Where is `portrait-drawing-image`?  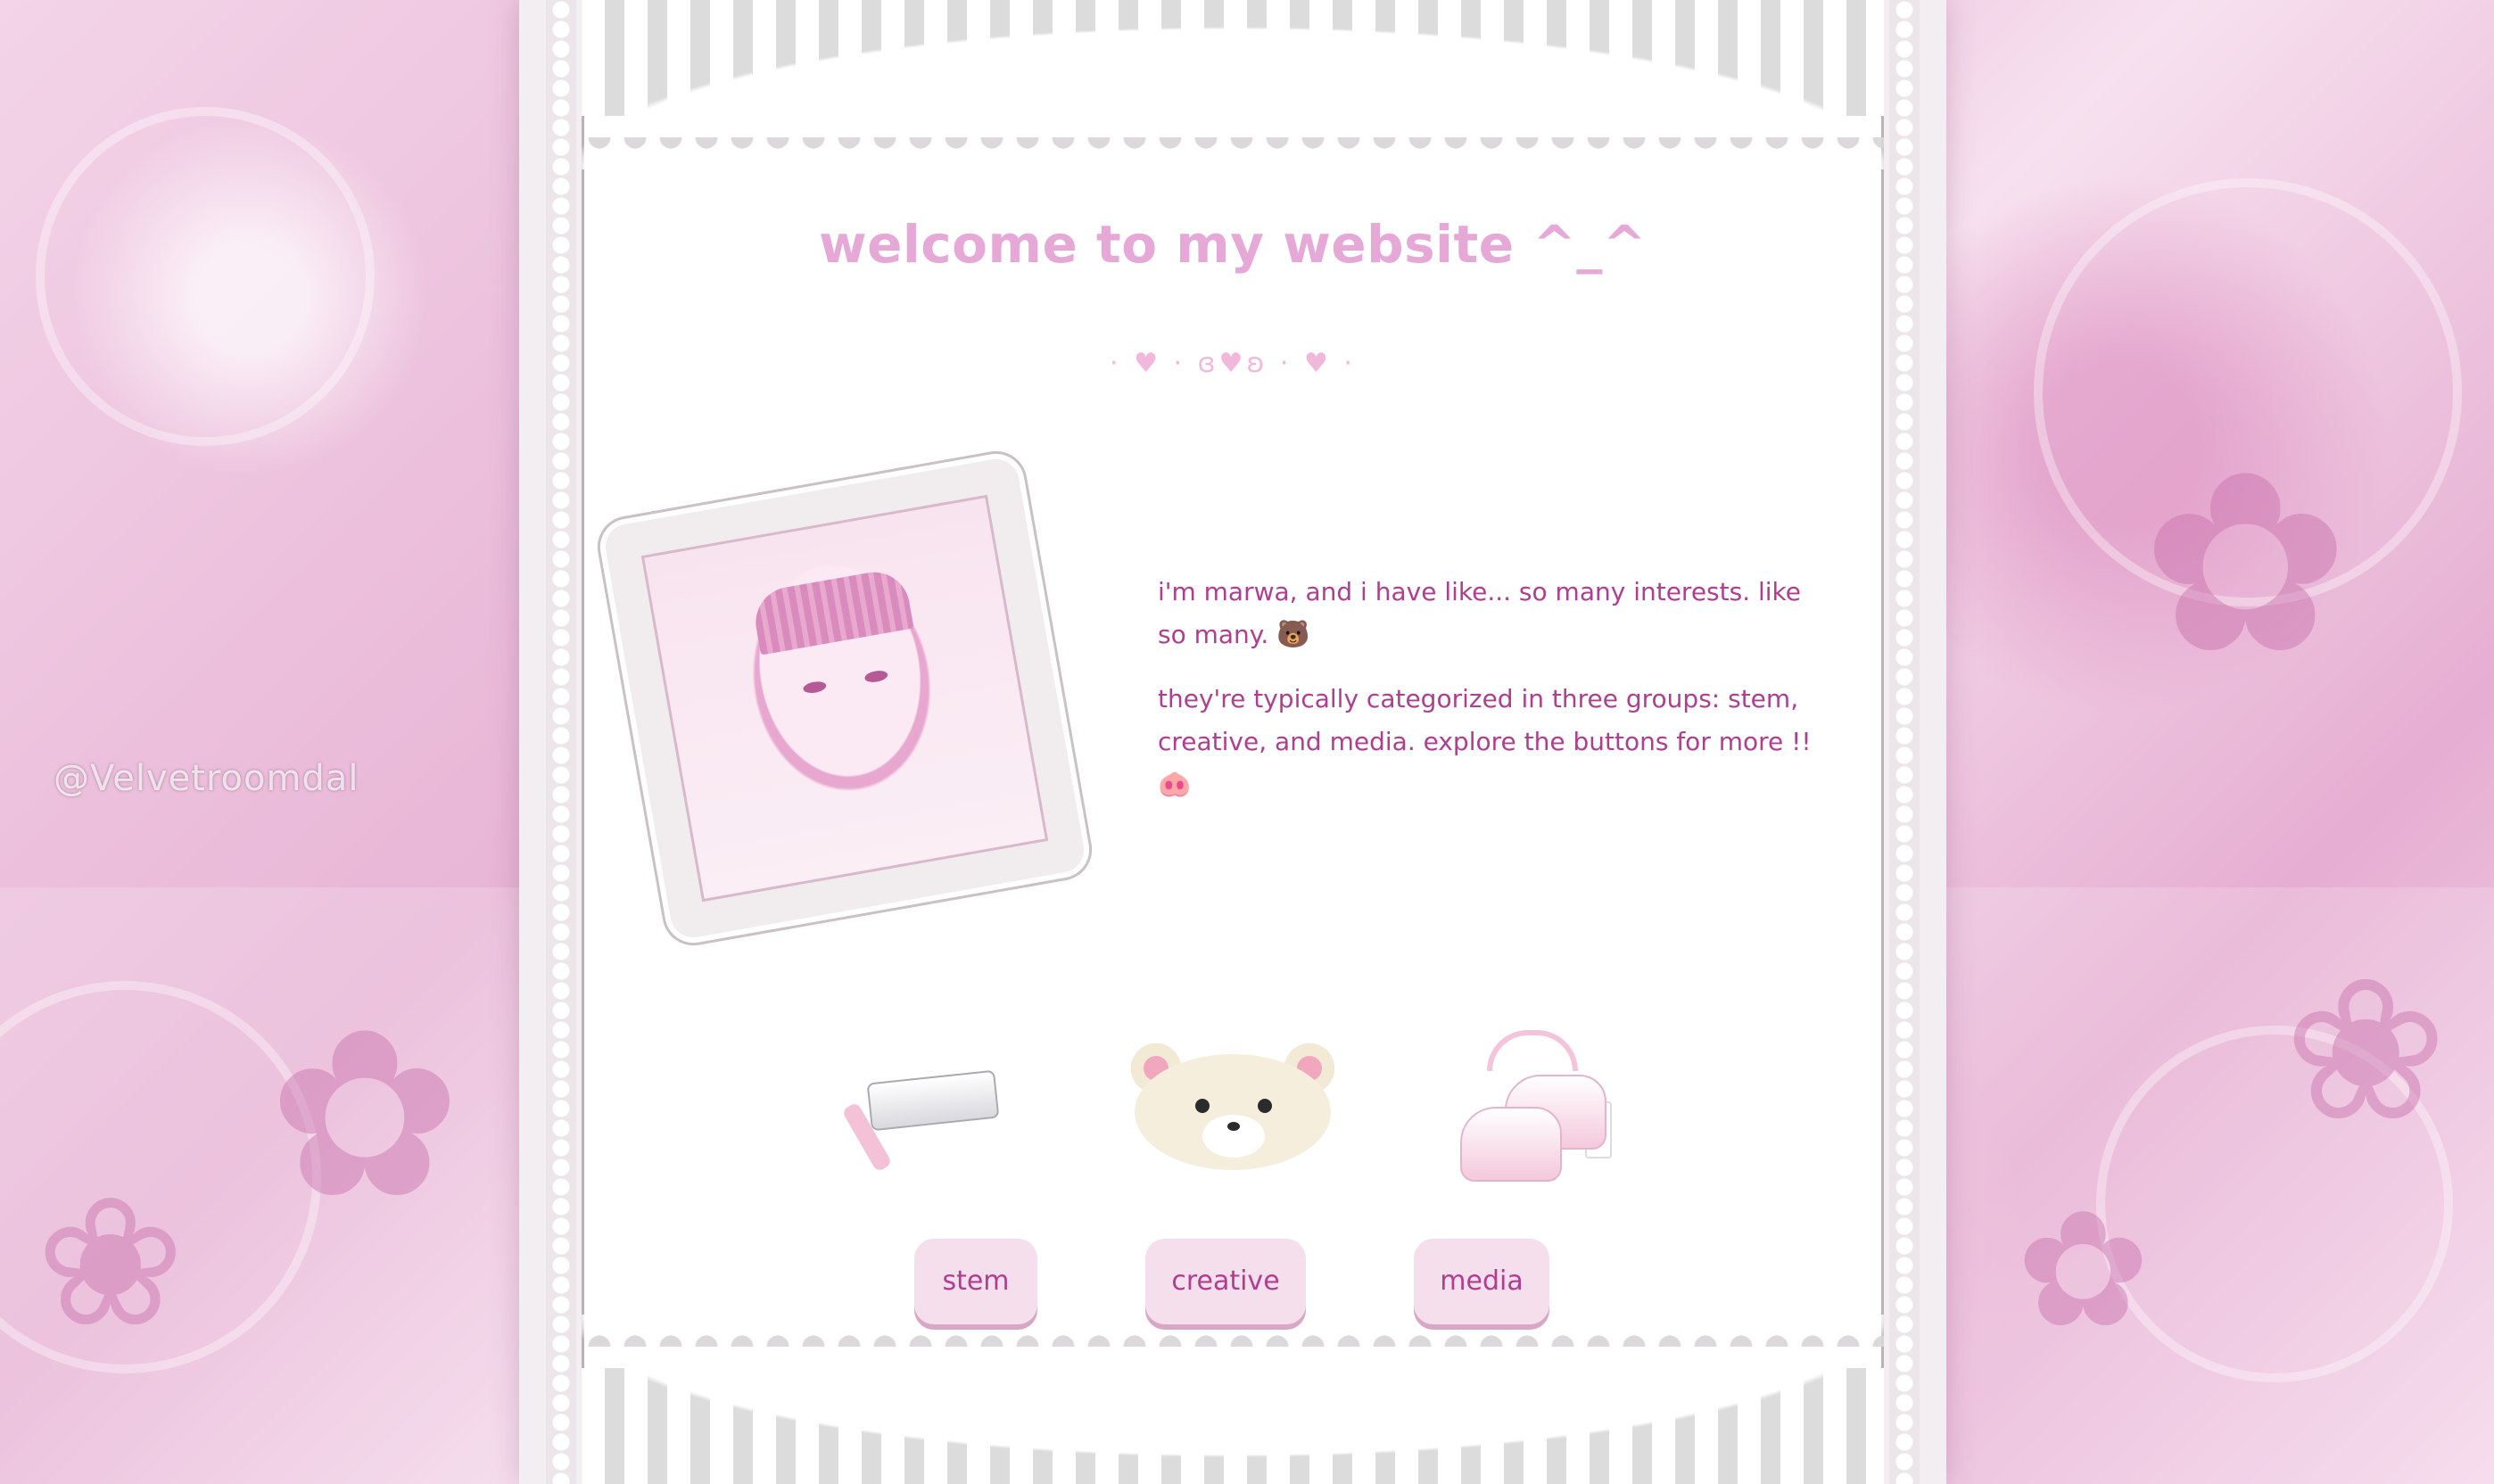
portrait-drawing-image is located at coordinates (844, 698).